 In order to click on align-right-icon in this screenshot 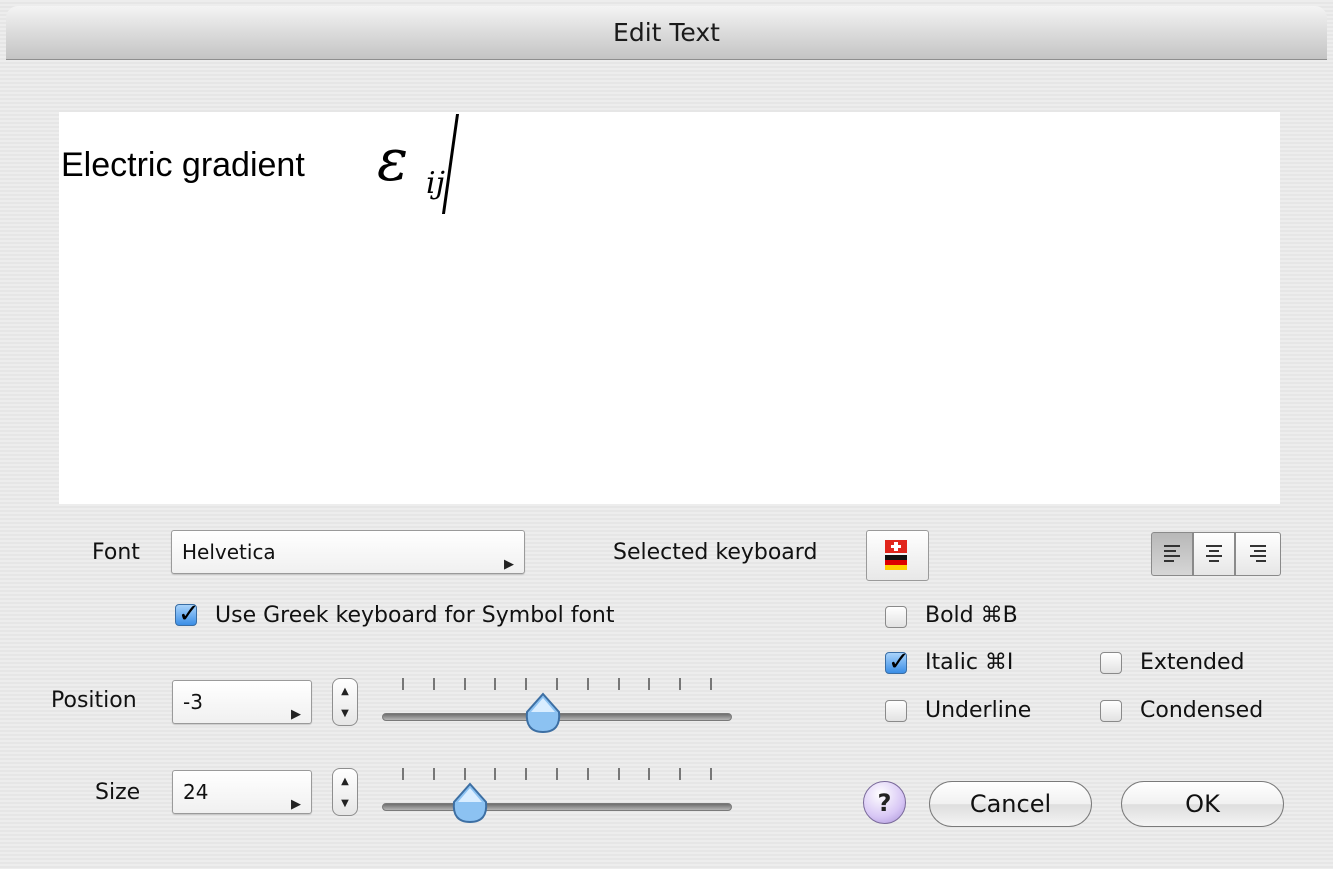, I will do `click(1258, 553)`.